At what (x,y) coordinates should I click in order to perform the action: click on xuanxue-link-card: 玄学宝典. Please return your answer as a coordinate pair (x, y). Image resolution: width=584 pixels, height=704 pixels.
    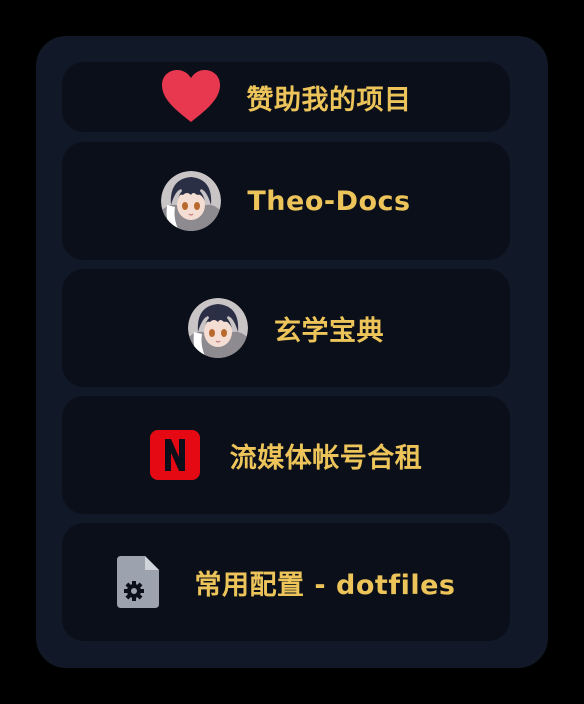
    Looking at the image, I should click on (286, 328).